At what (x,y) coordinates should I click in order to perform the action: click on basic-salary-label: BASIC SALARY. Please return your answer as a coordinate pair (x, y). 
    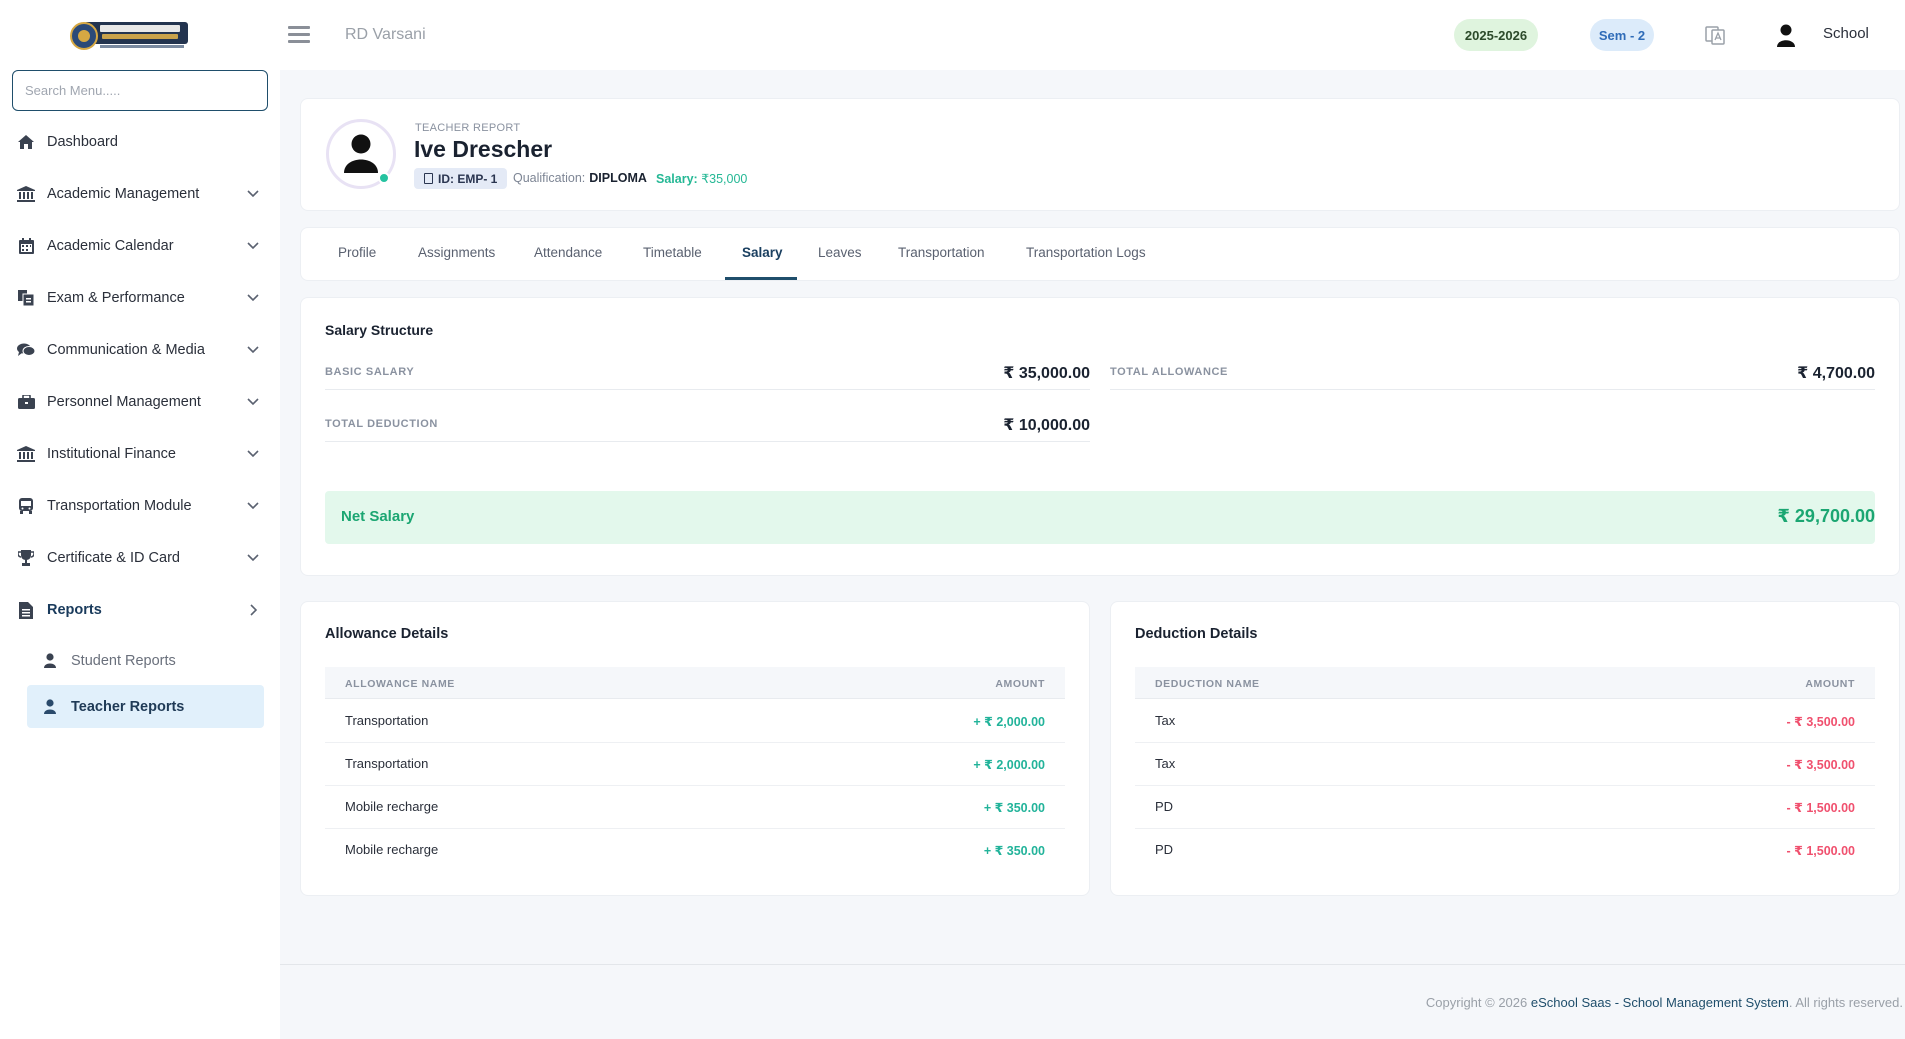
    Looking at the image, I should click on (370, 372).